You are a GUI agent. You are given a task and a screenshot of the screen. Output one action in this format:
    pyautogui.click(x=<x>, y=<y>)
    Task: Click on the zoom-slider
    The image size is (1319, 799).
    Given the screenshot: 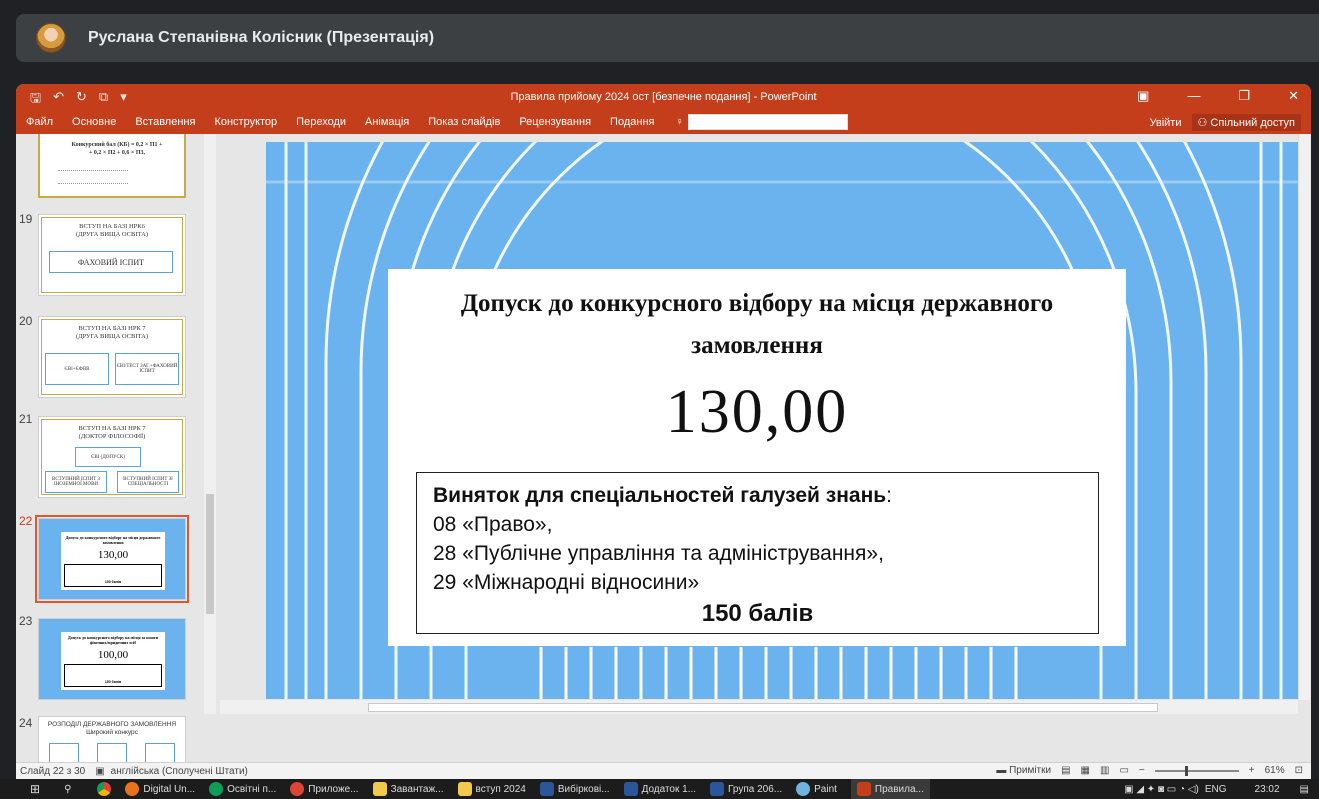 What is the action you would take?
    pyautogui.click(x=1196, y=770)
    